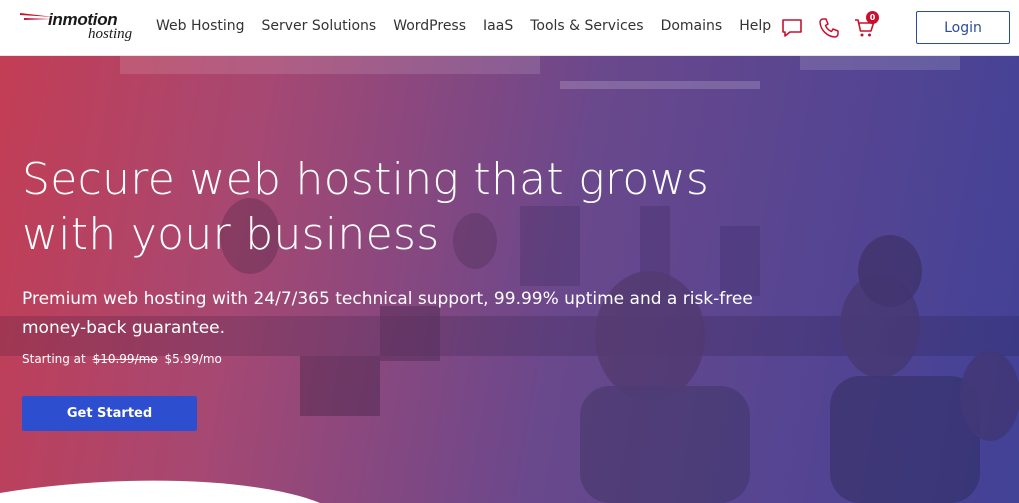 This screenshot has width=1019, height=503. What do you see at coordinates (498, 26) in the screenshot?
I see `nav-iaas: IaaS` at bounding box center [498, 26].